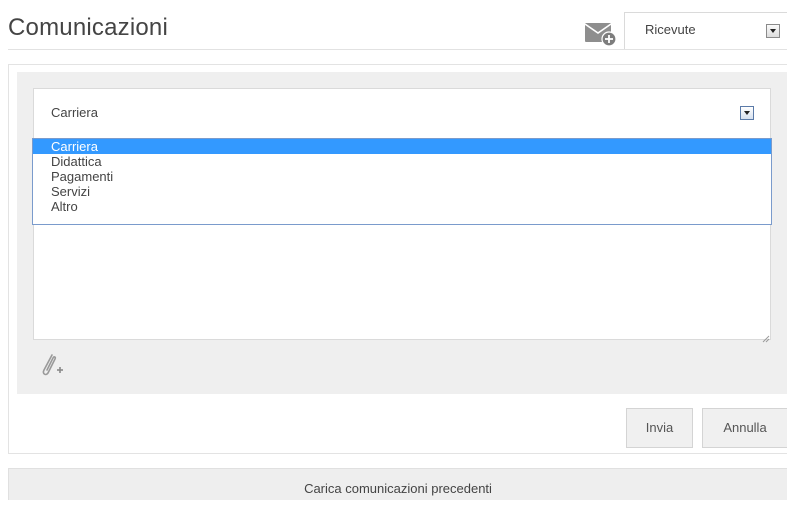 Image resolution: width=787 pixels, height=509 pixels. I want to click on load-previous-messages-button: Carica comunicazioni precedenti, so click(397, 484).